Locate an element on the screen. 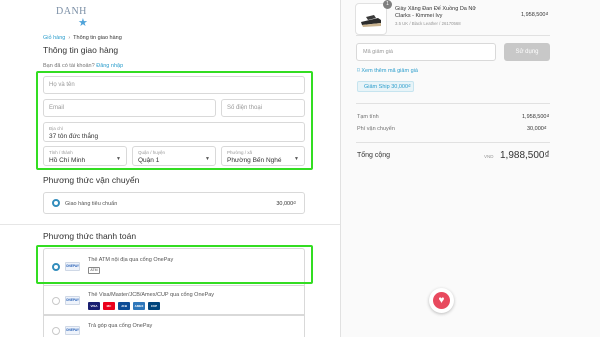 The image size is (600, 337). product-price: 1,958,500₫ is located at coordinates (535, 15).